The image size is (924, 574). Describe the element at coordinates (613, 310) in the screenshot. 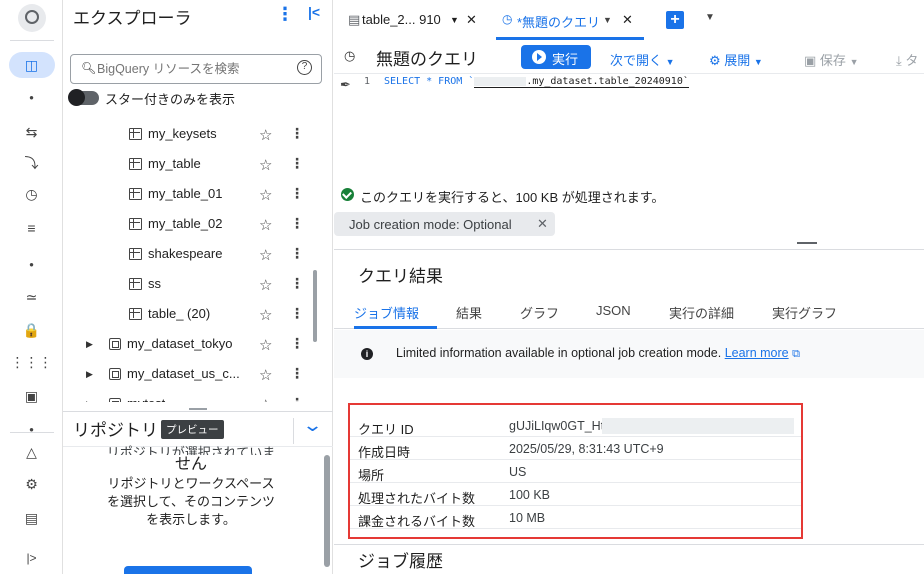

I see `tab-json: JSON` at that location.